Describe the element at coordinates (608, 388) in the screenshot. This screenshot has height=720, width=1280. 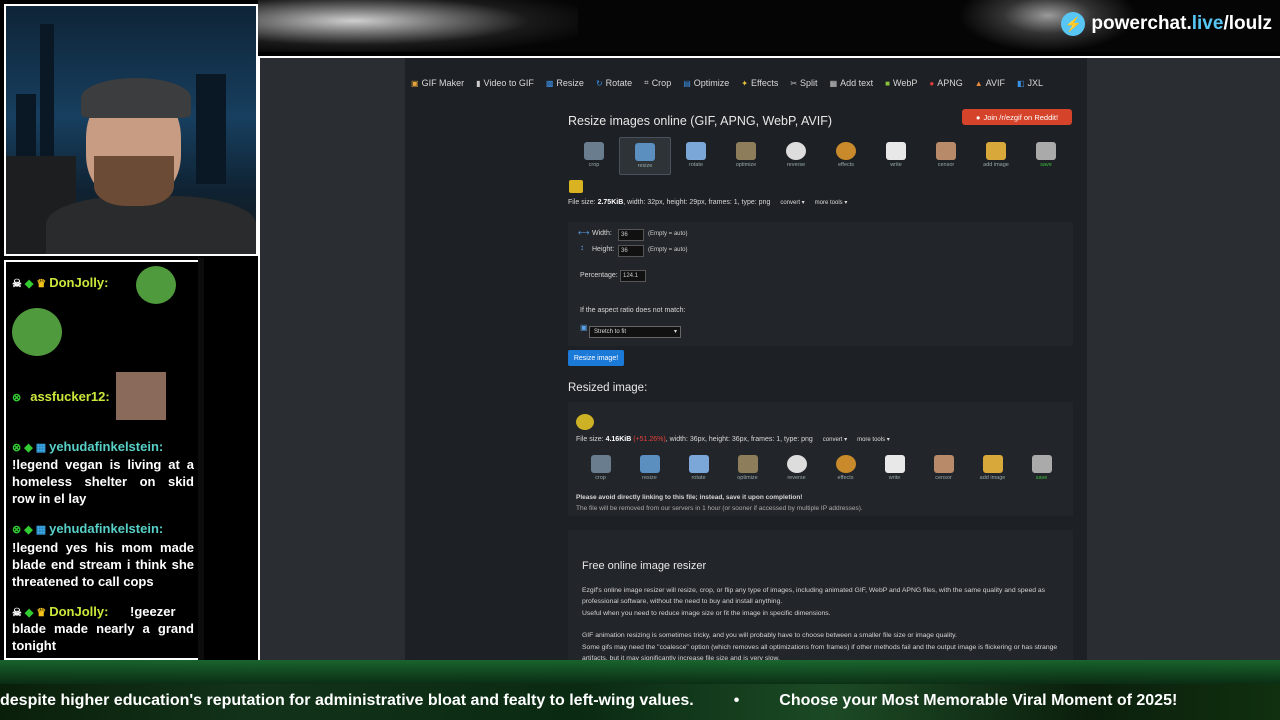
I see `resized-image-heading: Resized image:` at that location.